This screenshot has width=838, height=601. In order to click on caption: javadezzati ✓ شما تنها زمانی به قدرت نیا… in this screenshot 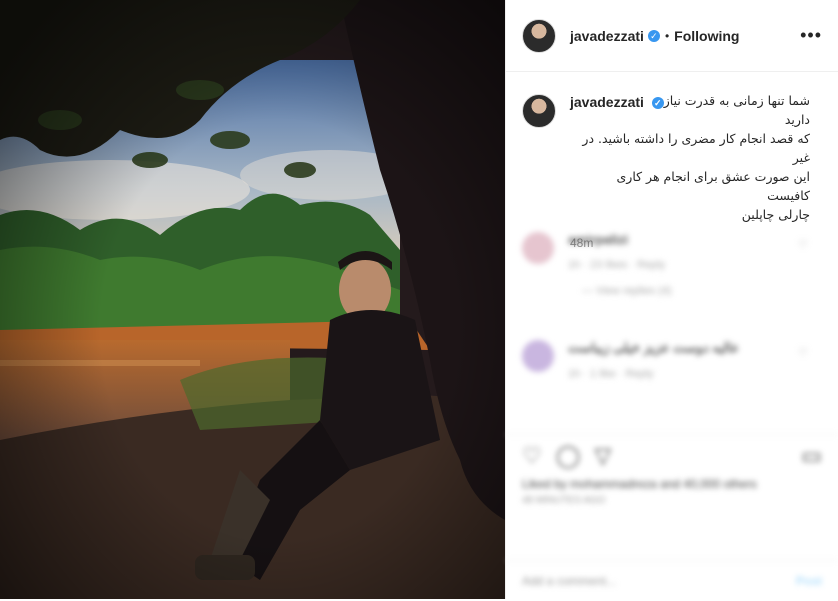, I will do `click(672, 161)`.